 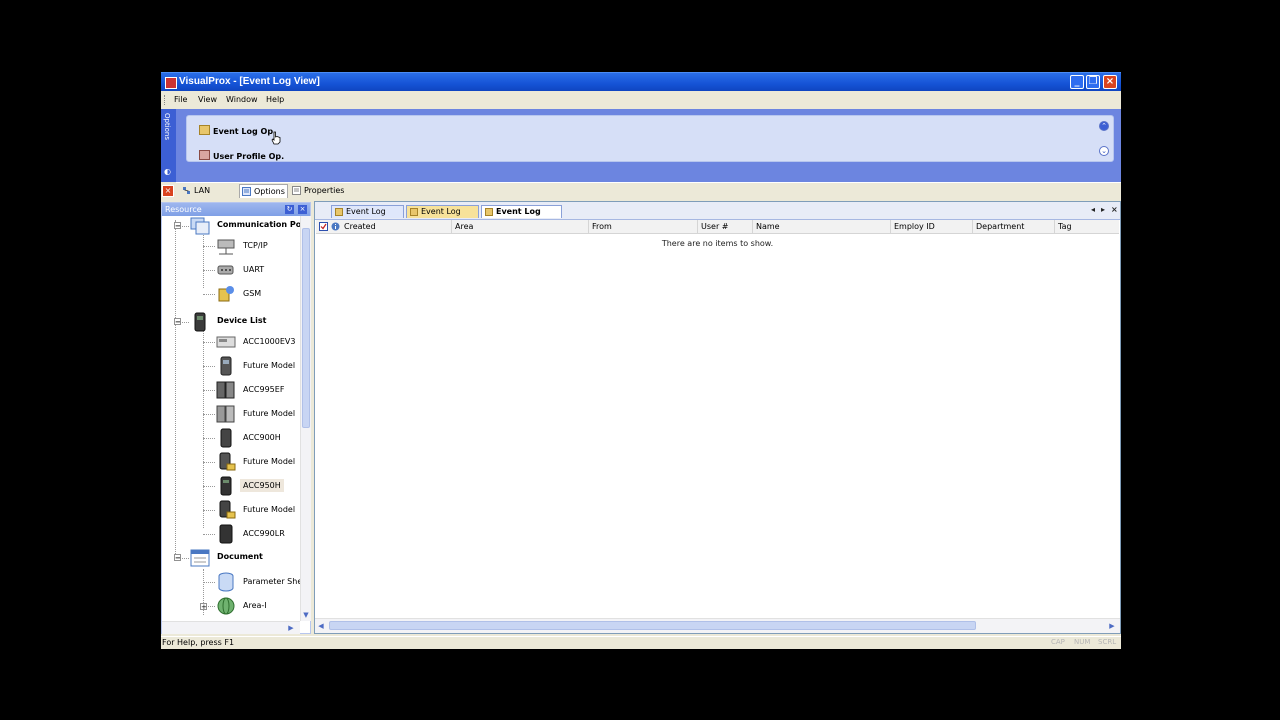 I want to click on user-profile-op-item: User Profile Op., so click(x=241, y=155).